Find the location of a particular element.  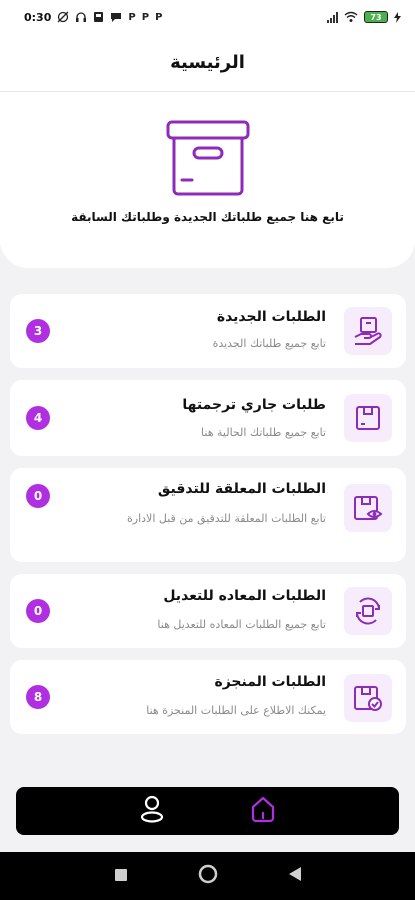

card-title: طلبات جاري ترجمتها is located at coordinates (254, 405).